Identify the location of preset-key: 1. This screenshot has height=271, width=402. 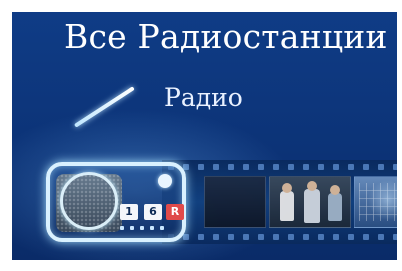
(129, 212).